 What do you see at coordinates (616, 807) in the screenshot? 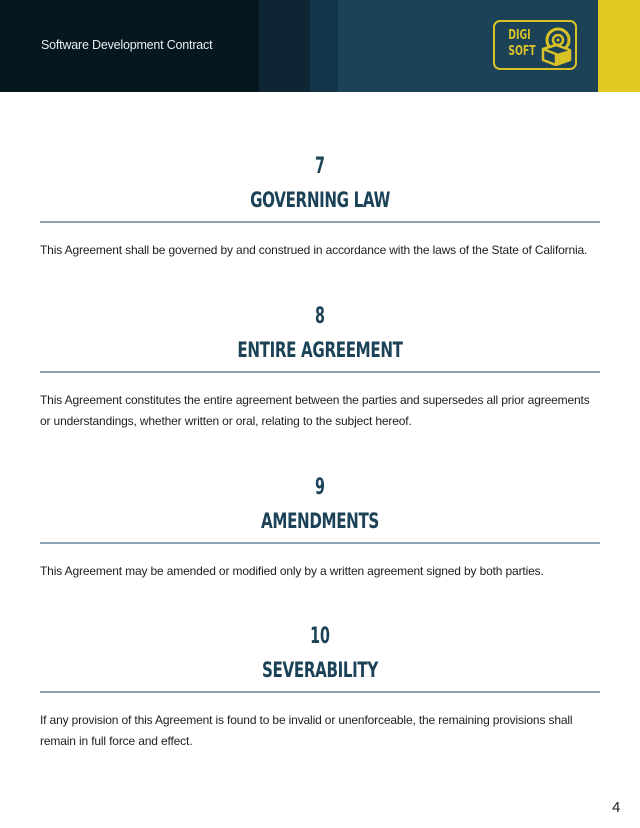
I see `page-number: 4` at bounding box center [616, 807].